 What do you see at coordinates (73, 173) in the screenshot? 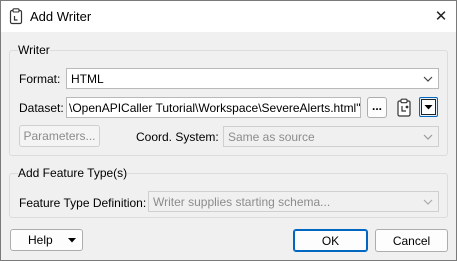
I see `feature-type-group-title: Add Feature Type(s)` at bounding box center [73, 173].